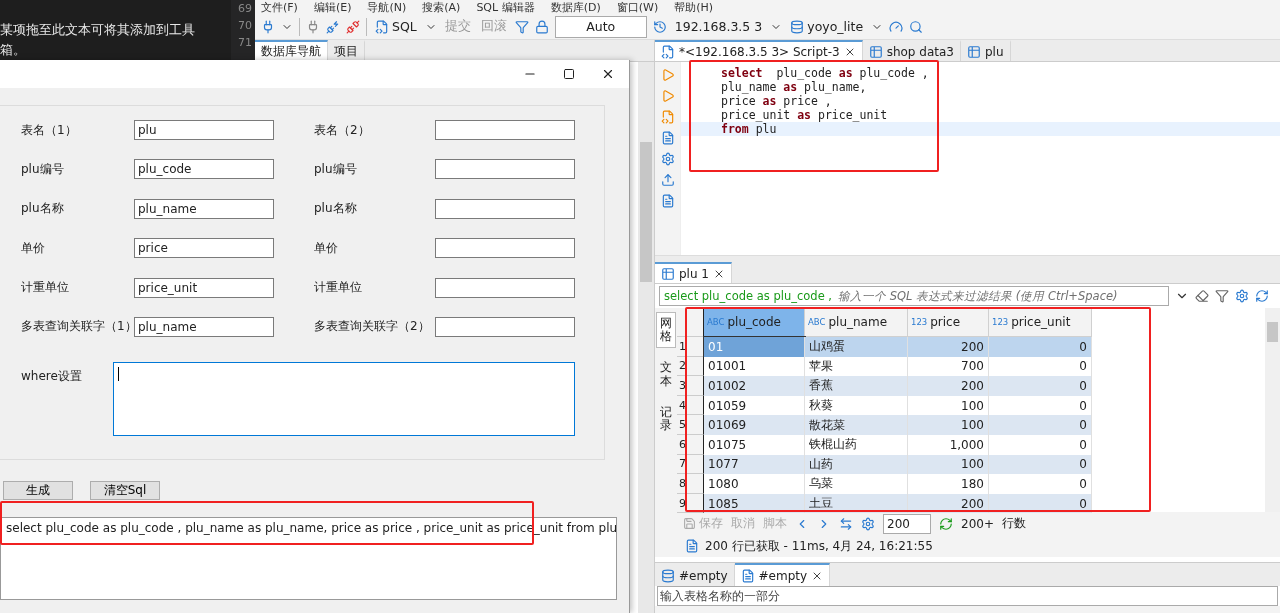 This screenshot has width=1280, height=613. Describe the element at coordinates (666, 330) in the screenshot. I see `view-tab: 网格` at that location.